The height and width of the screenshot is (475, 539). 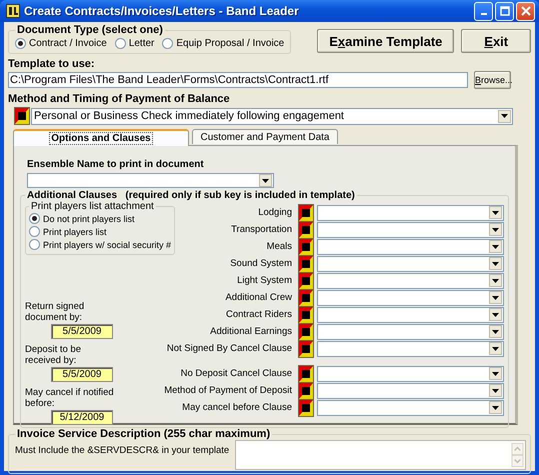 I want to click on field-label: Method and Timing of Payment of Balance, so click(x=119, y=99).